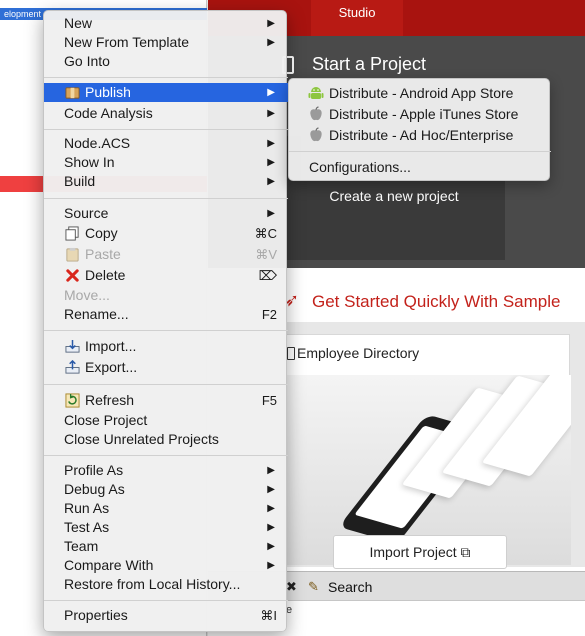 This screenshot has height=636, width=585. I want to click on paste-icon, so click(72, 254).